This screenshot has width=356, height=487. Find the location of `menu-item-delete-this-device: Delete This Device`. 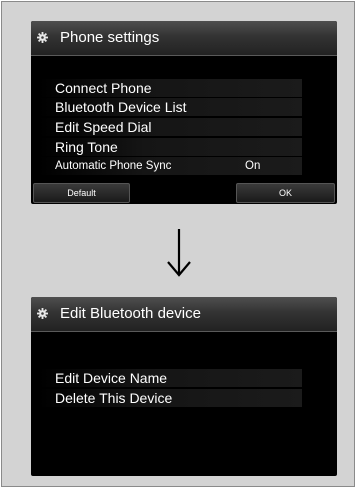

menu-item-delete-this-device: Delete This Device is located at coordinates (170, 398).